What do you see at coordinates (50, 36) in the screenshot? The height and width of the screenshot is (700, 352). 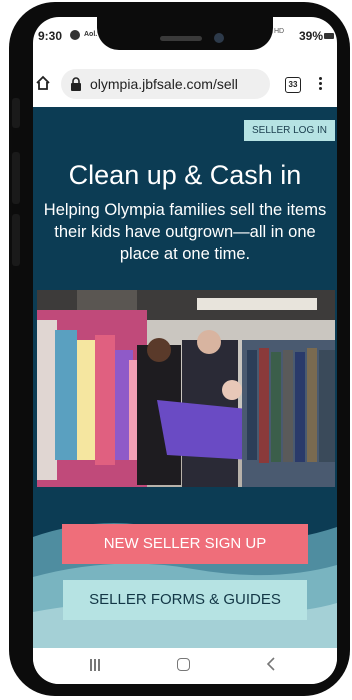 I see `status-time: 9:30` at bounding box center [50, 36].